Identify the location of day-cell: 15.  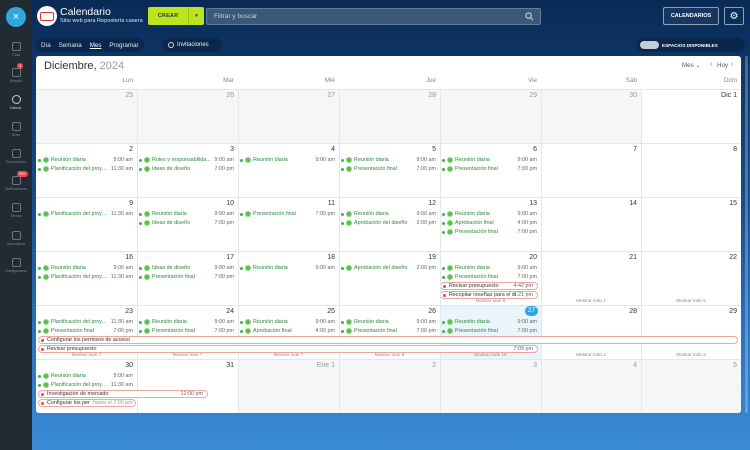
(691, 224).